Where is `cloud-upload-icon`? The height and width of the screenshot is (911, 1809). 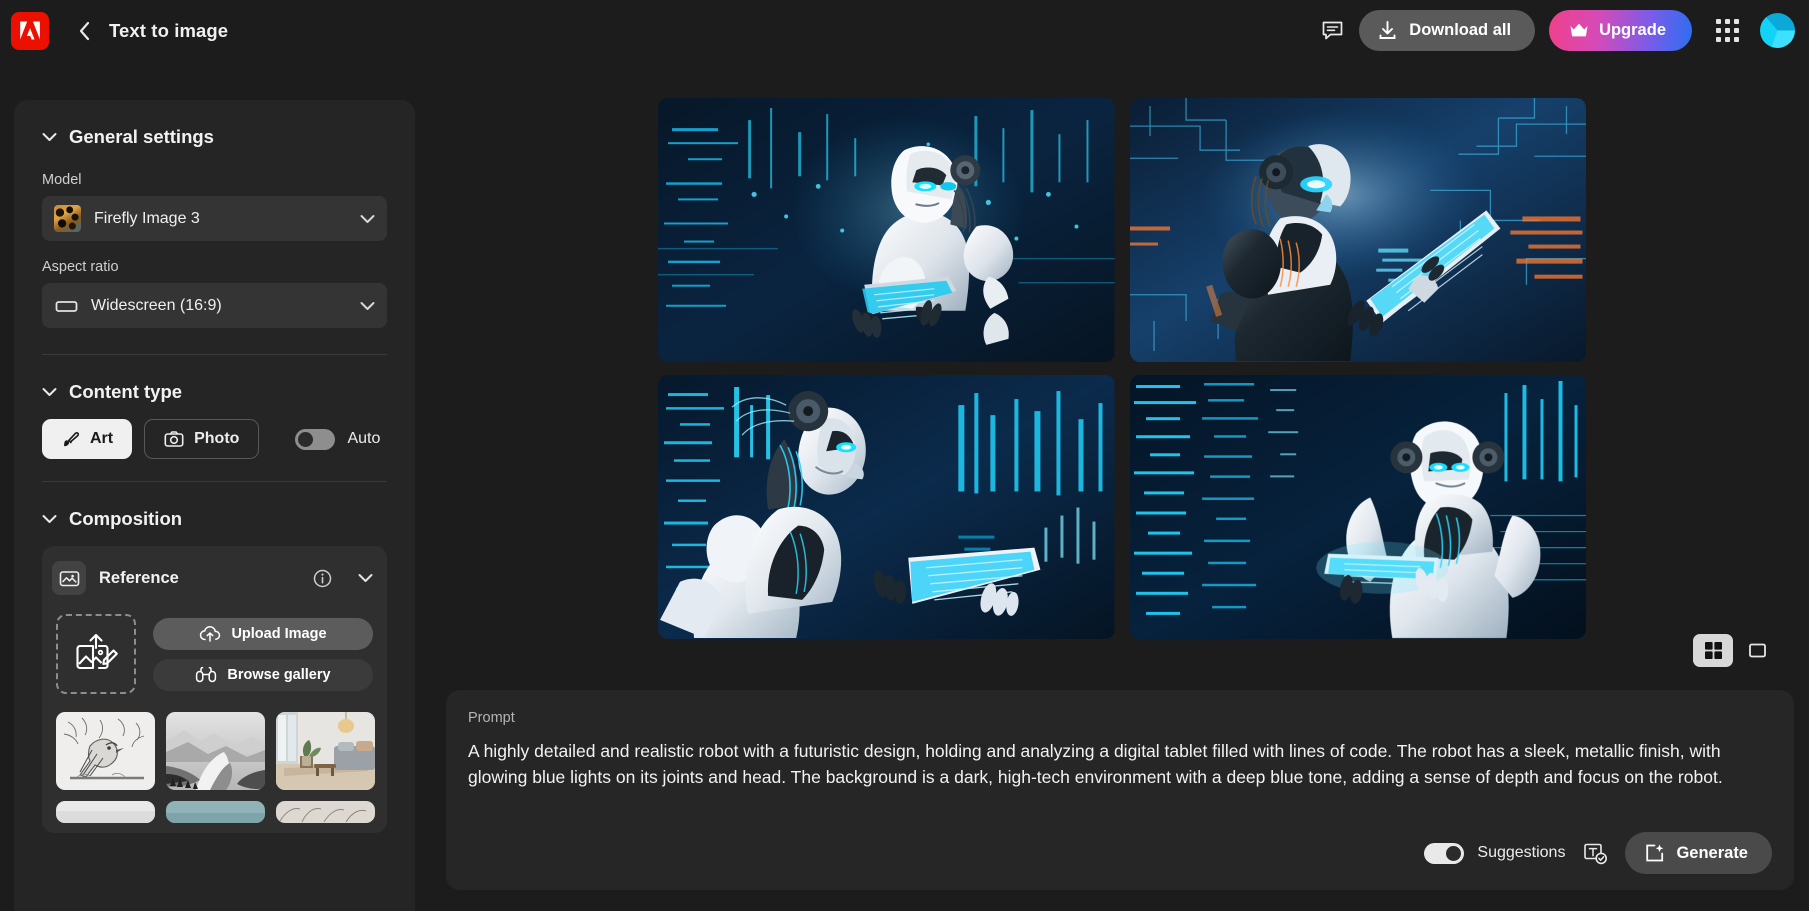 cloud-upload-icon is located at coordinates (210, 634).